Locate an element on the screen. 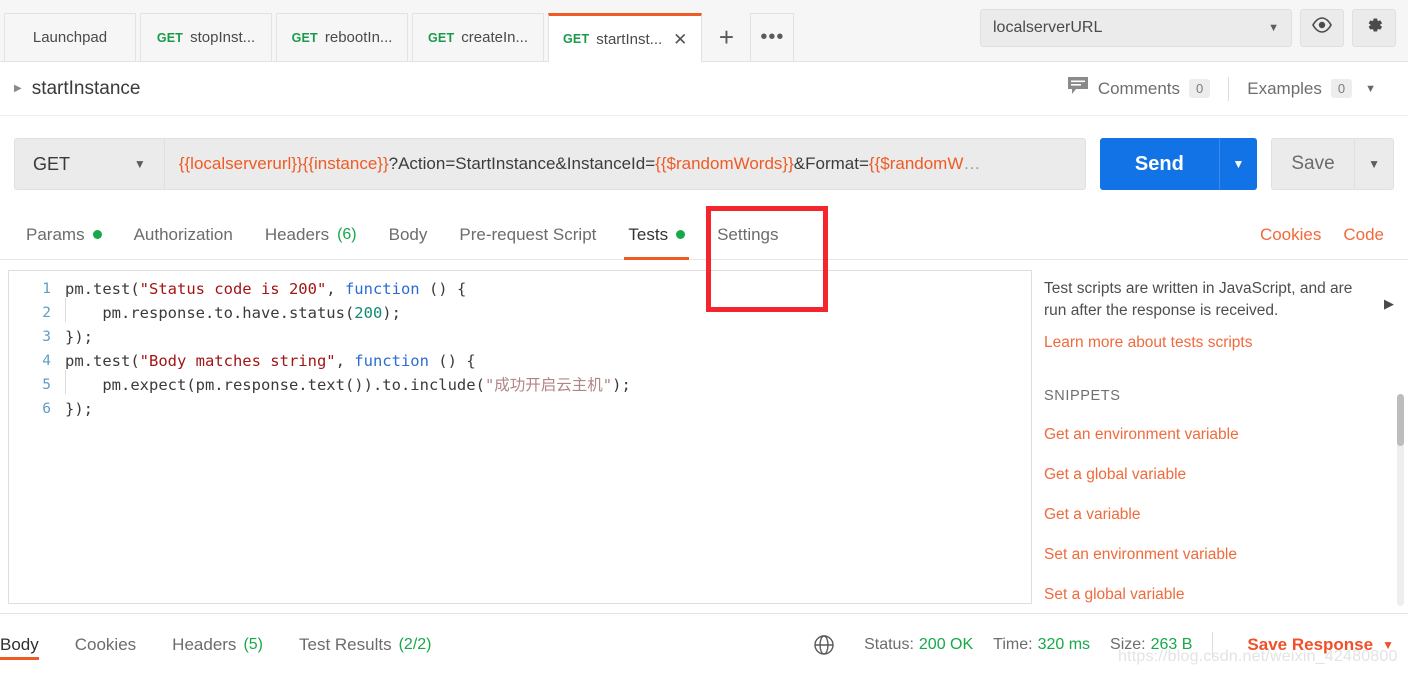 This screenshot has height=676, width=1408. url-variable-2: {{$randomWords}} is located at coordinates (724, 163).